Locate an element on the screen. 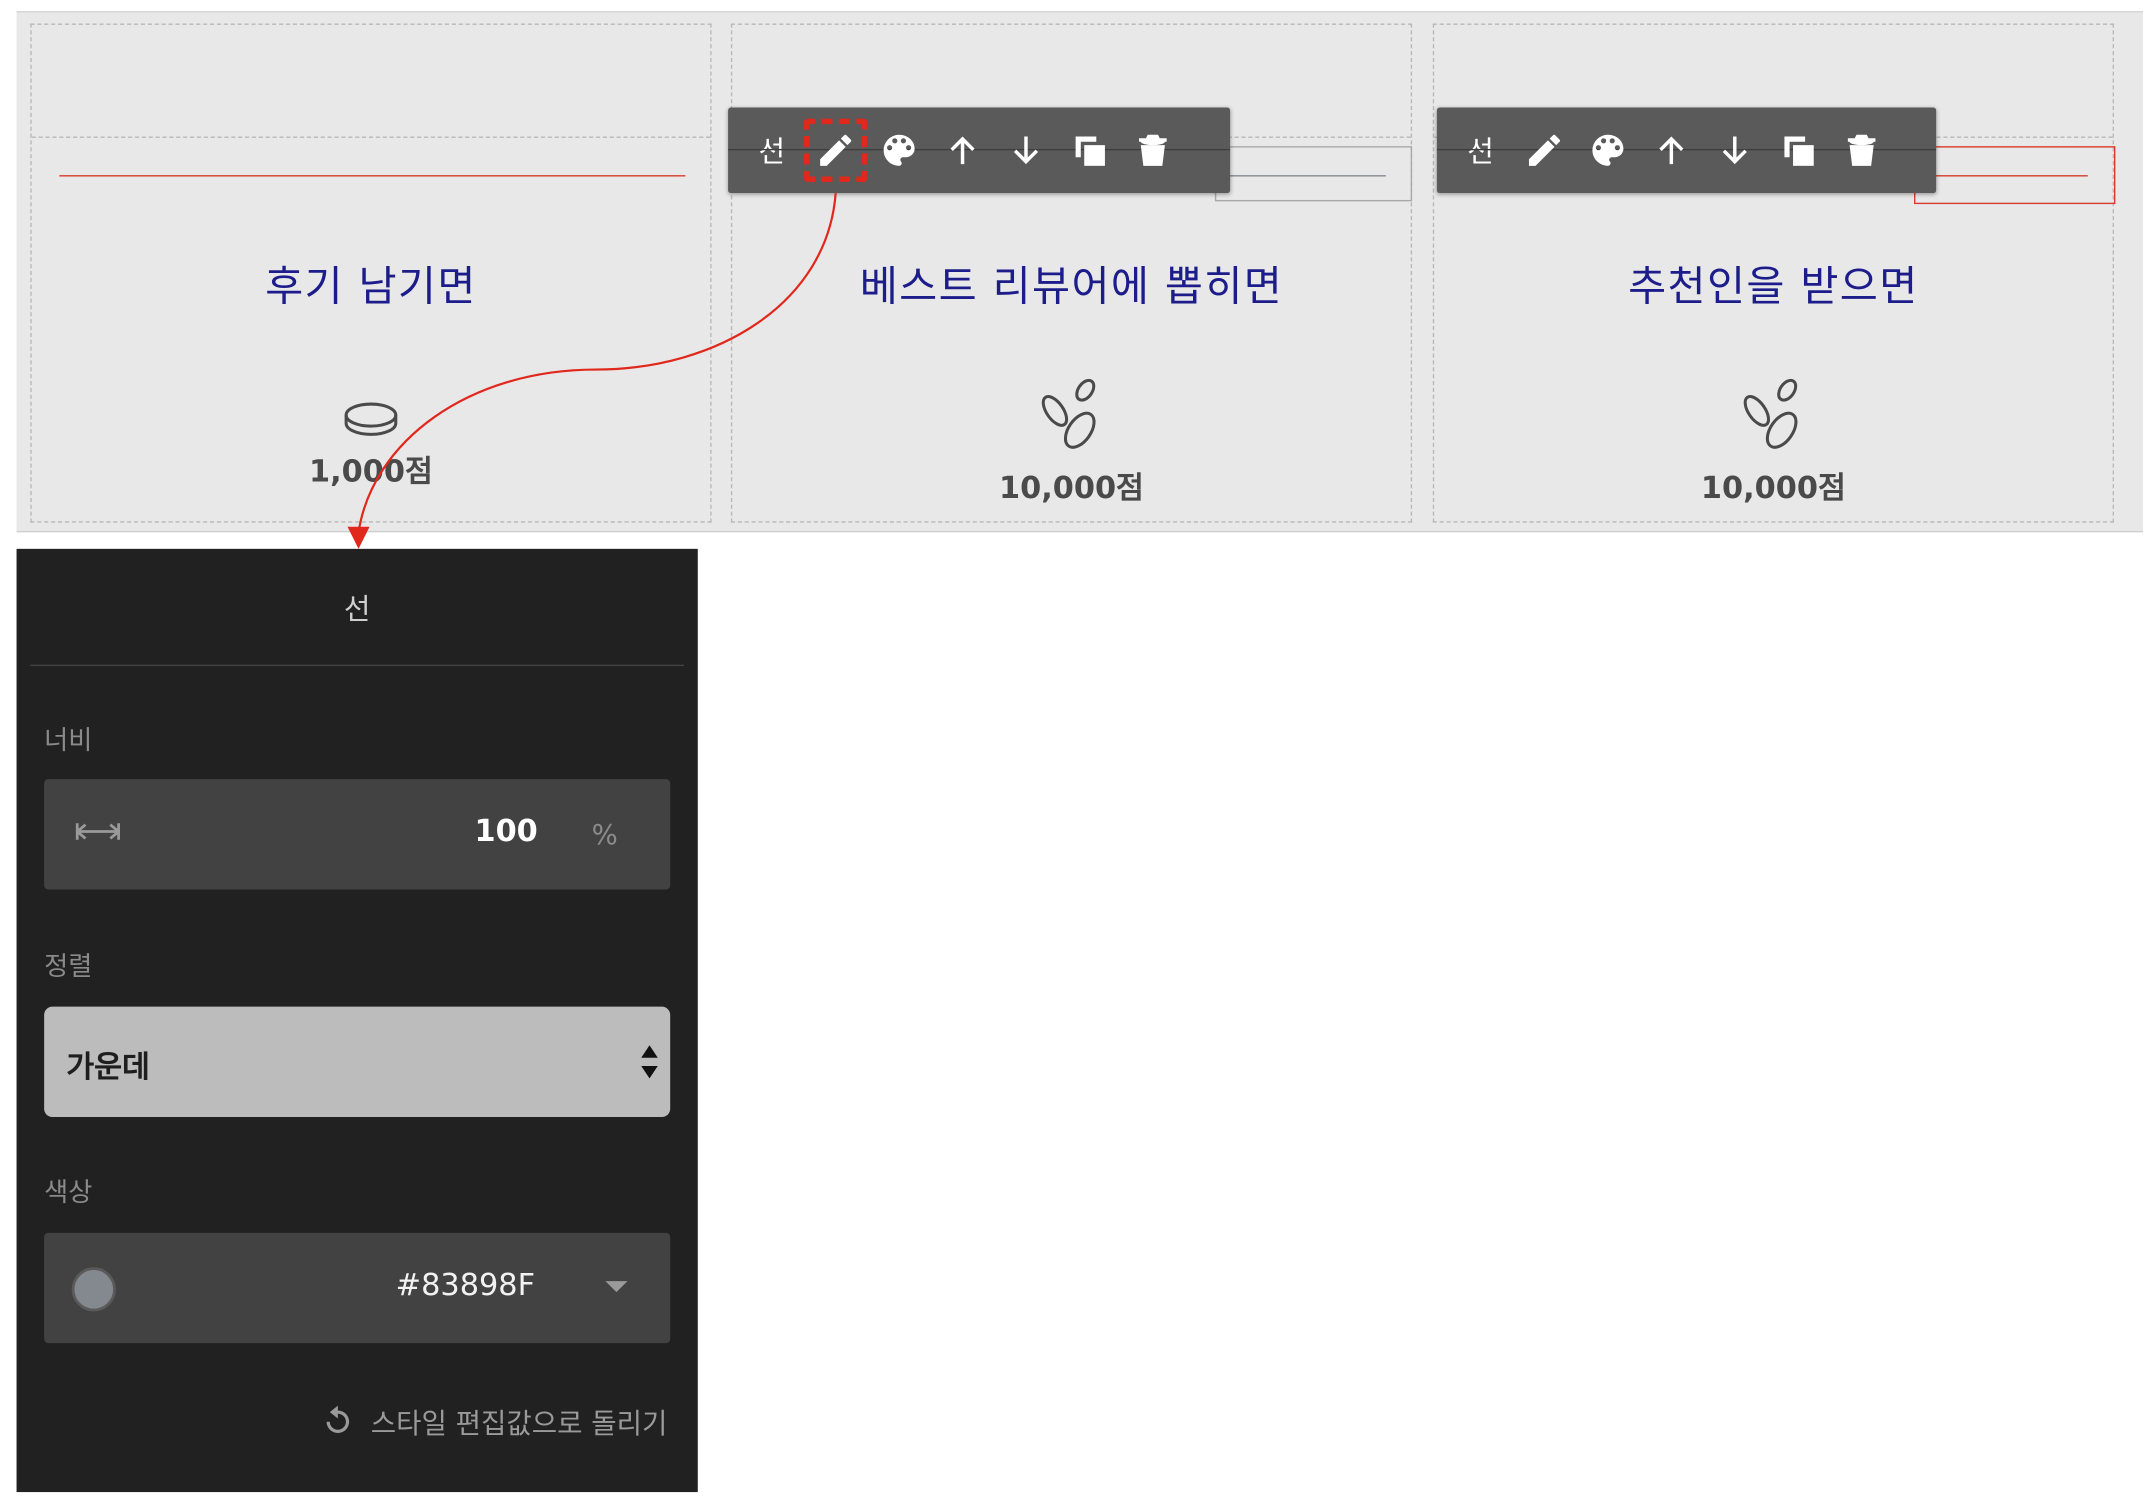 The image size is (2154, 1506). color-hex-value: #83898F is located at coordinates (465, 1286).